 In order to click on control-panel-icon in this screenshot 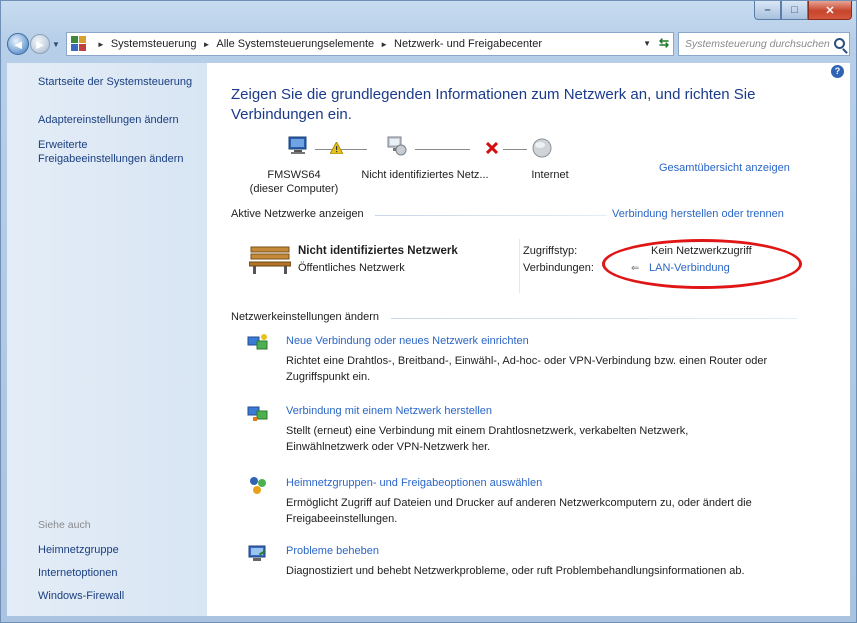, I will do `click(78, 44)`.